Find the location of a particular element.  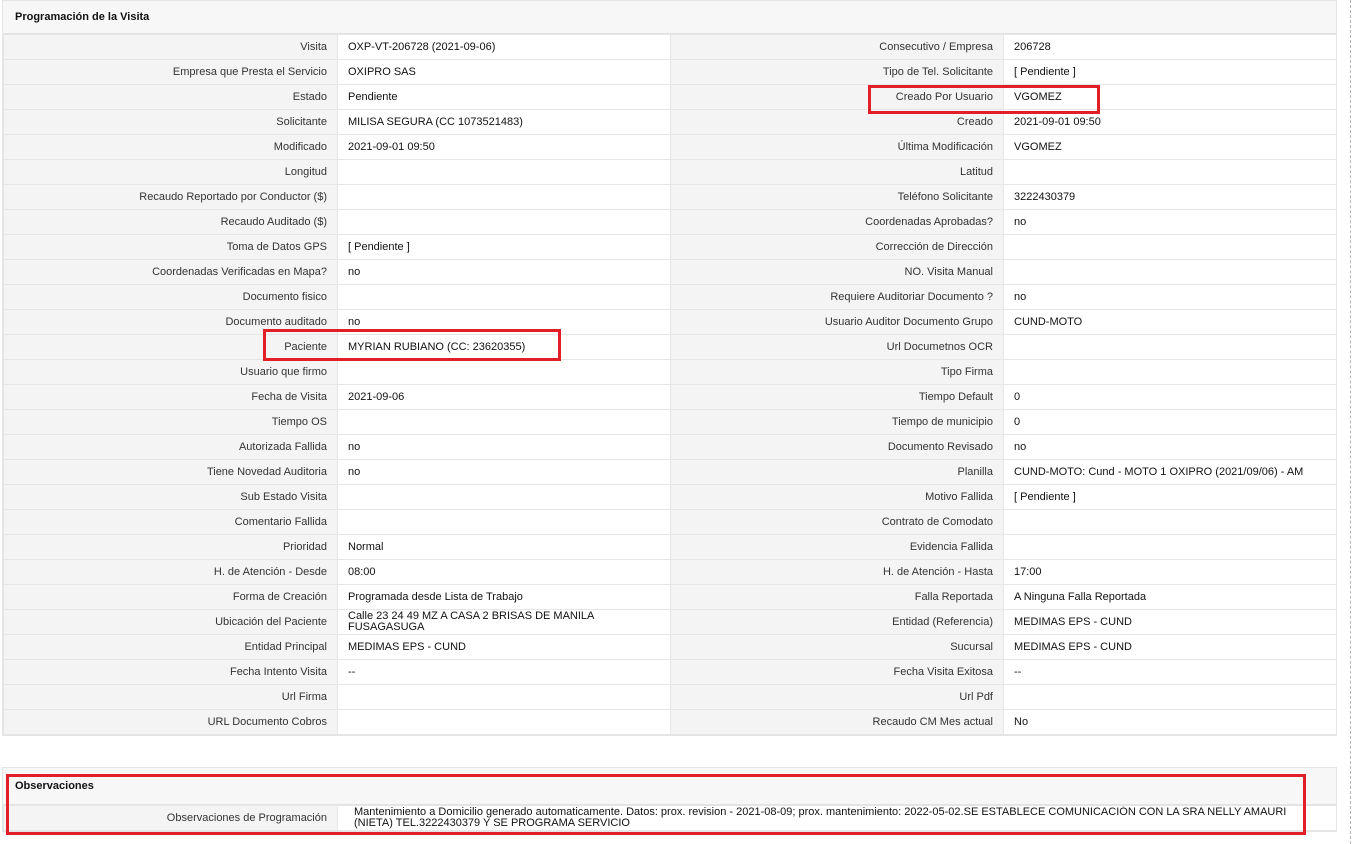

field-label: Prioridad is located at coordinates (170, 547).